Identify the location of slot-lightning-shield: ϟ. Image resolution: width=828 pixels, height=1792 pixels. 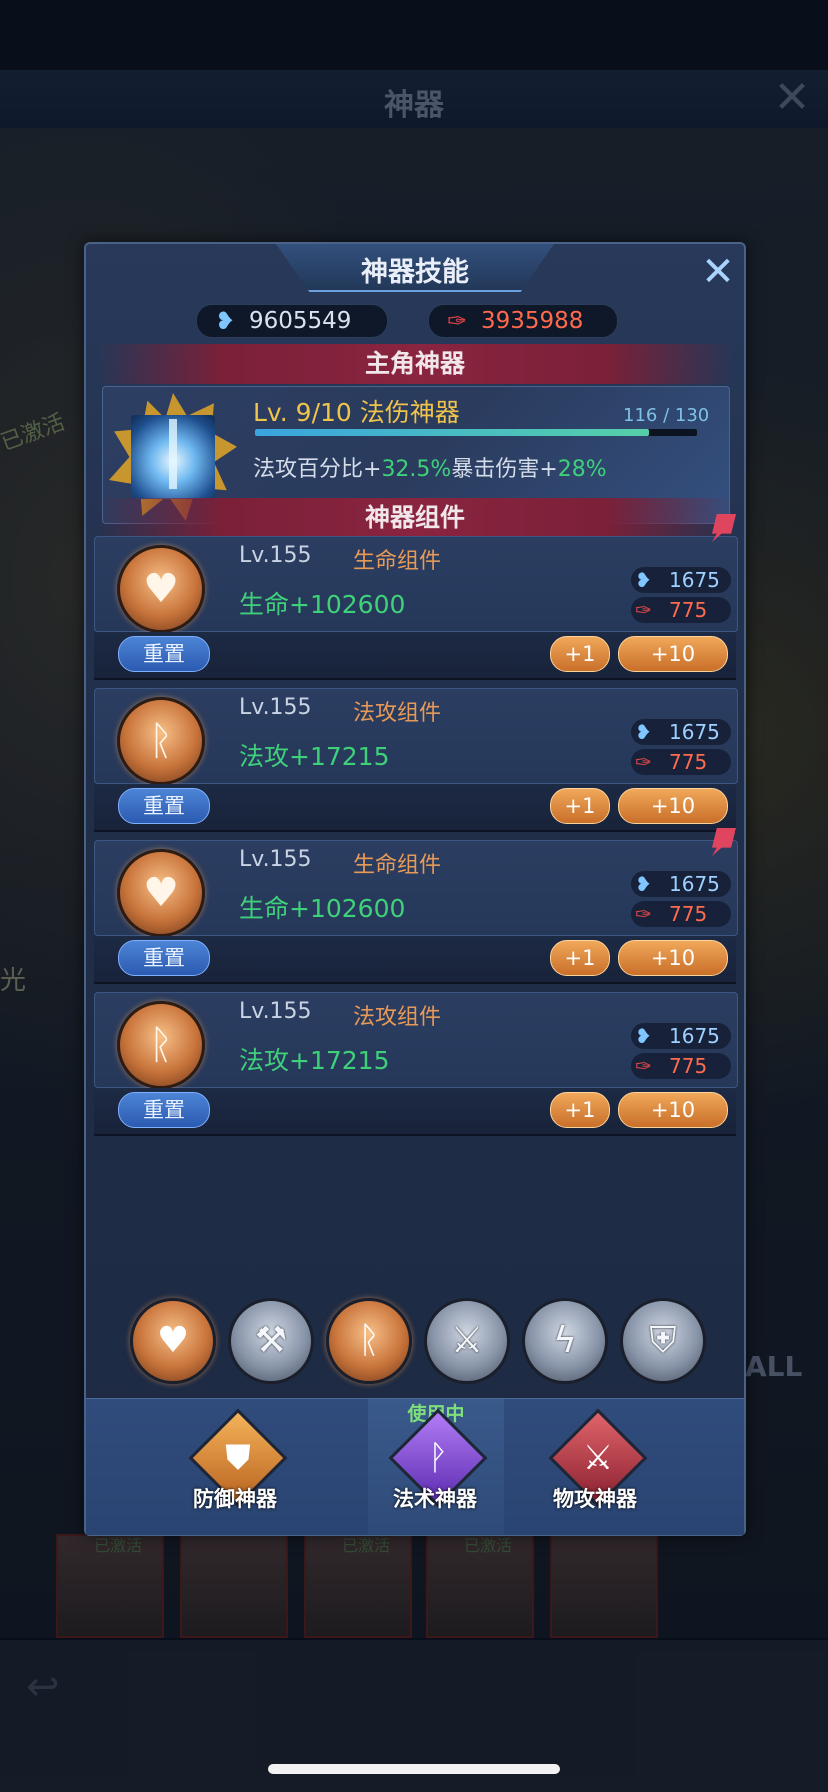
(565, 1341).